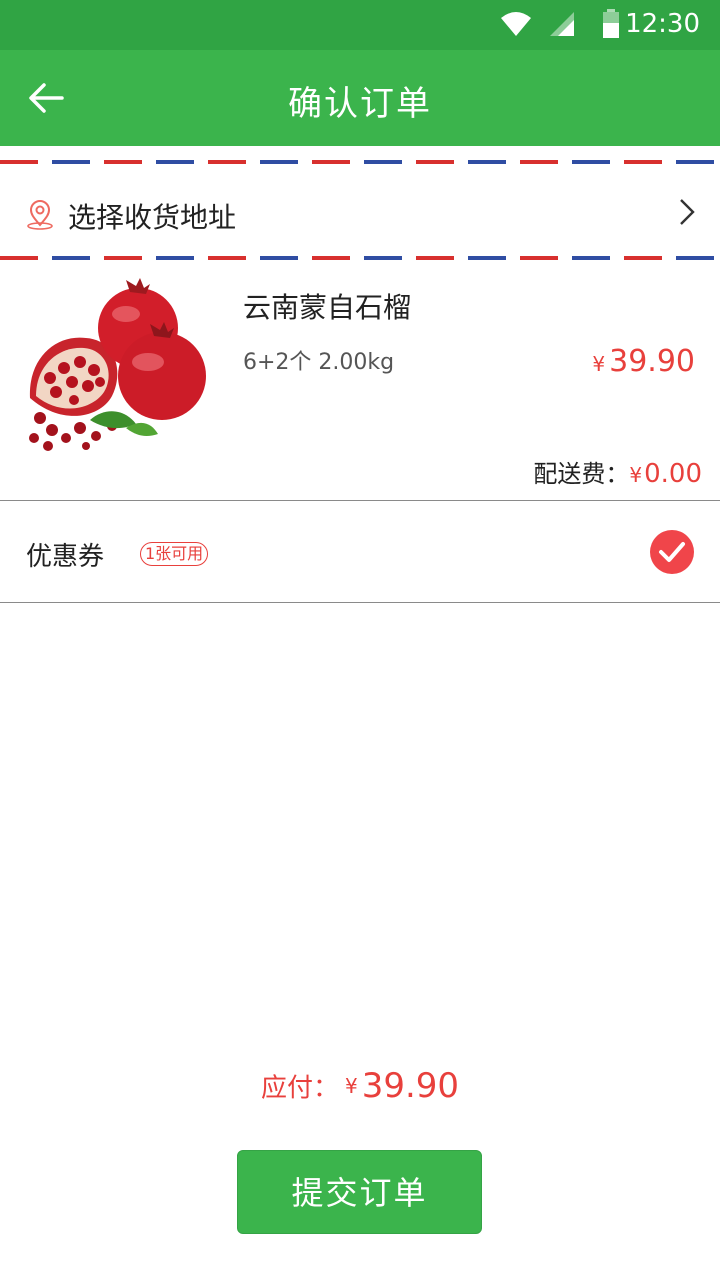 This screenshot has width=720, height=1280. Describe the element at coordinates (127, 366) in the screenshot. I see `product-image` at that location.